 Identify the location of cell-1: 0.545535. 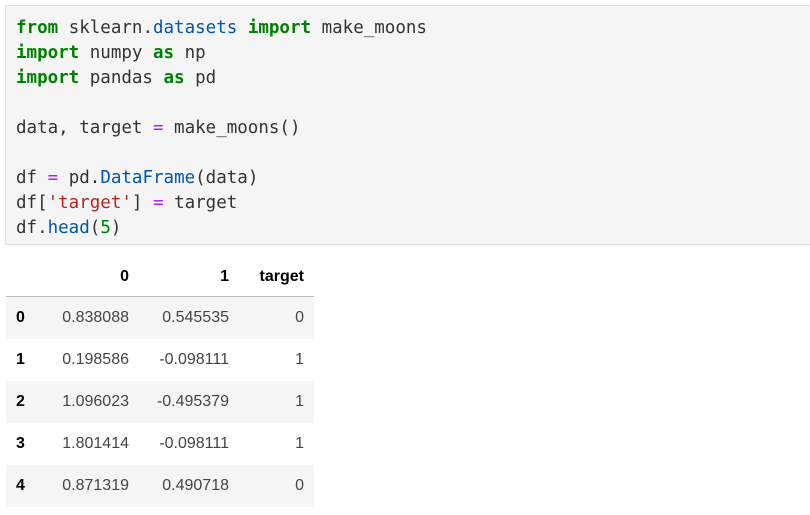
(195, 317).